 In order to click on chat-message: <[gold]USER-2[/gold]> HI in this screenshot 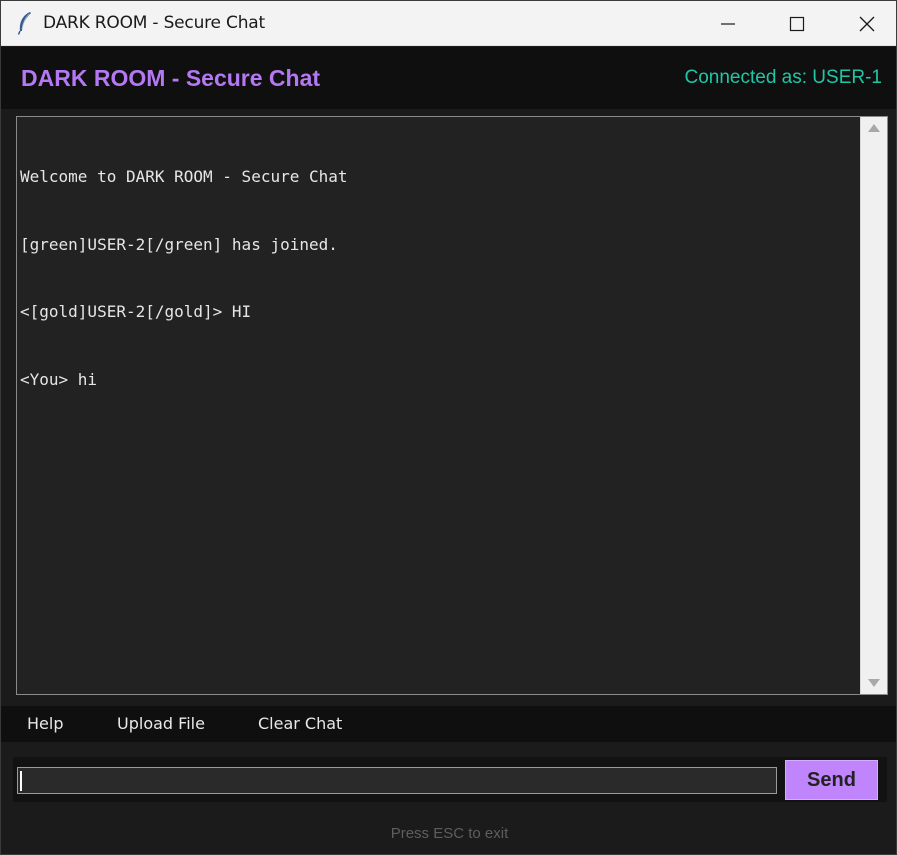, I will do `click(136, 311)`.